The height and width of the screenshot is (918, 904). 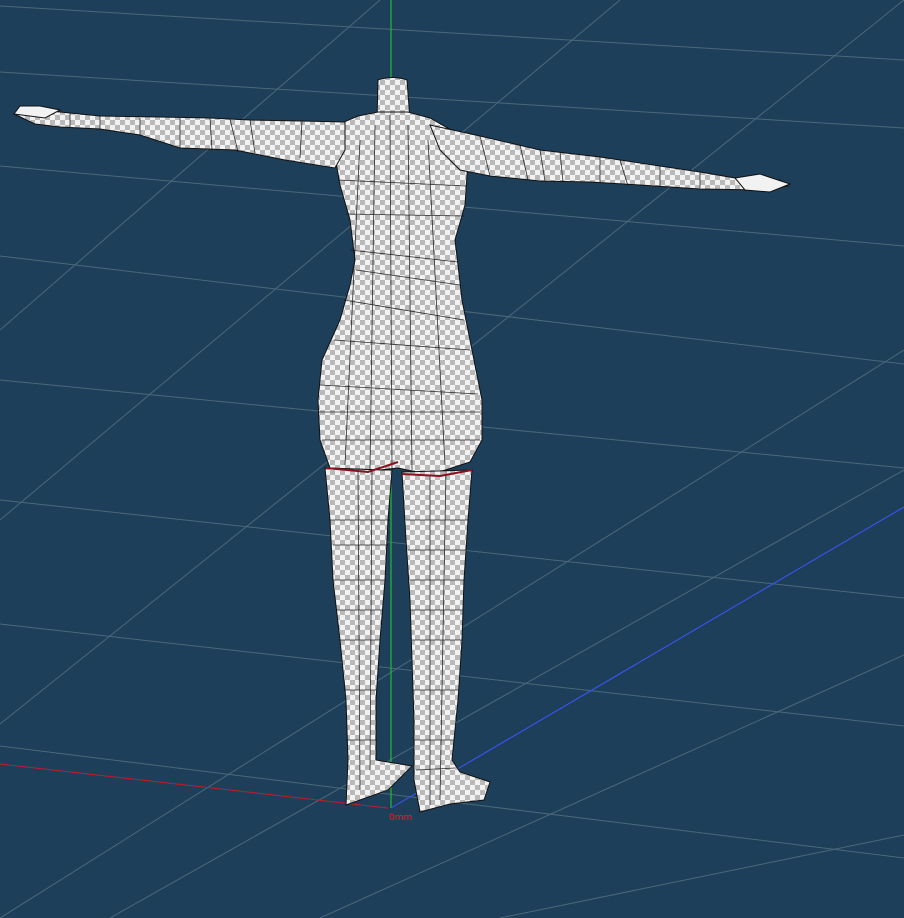 What do you see at coordinates (179, 138) in the screenshot?
I see `mesh-left-arm` at bounding box center [179, 138].